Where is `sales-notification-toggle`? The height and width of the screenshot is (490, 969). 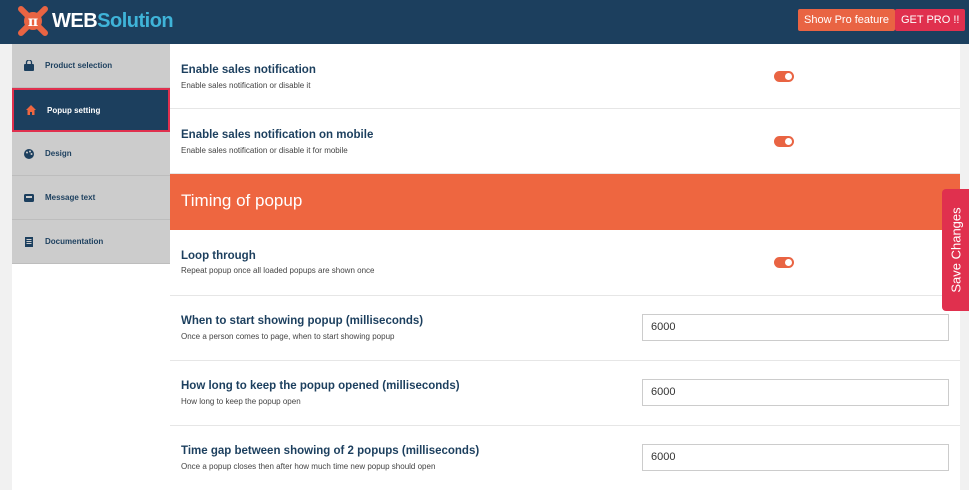
sales-notification-toggle is located at coordinates (784, 76).